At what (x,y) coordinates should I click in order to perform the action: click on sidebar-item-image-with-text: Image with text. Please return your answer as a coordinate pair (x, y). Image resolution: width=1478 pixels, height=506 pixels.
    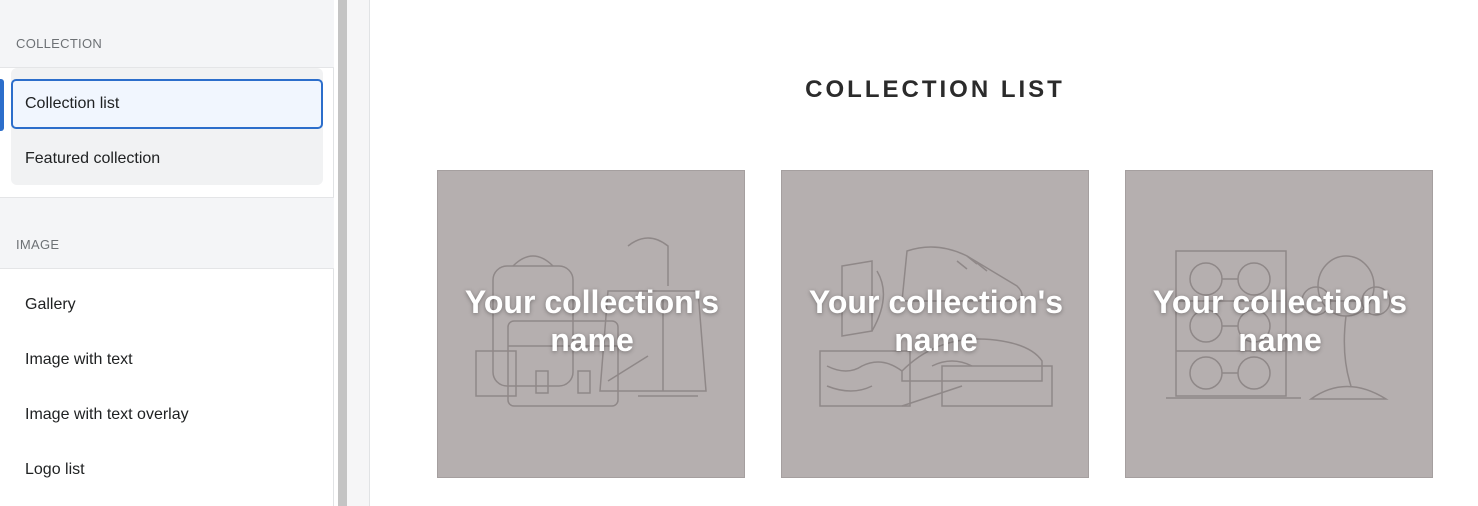
    Looking at the image, I should click on (167, 360).